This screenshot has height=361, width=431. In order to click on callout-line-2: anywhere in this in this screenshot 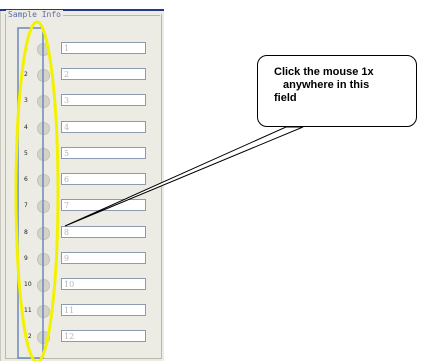, I will do `click(326, 85)`.